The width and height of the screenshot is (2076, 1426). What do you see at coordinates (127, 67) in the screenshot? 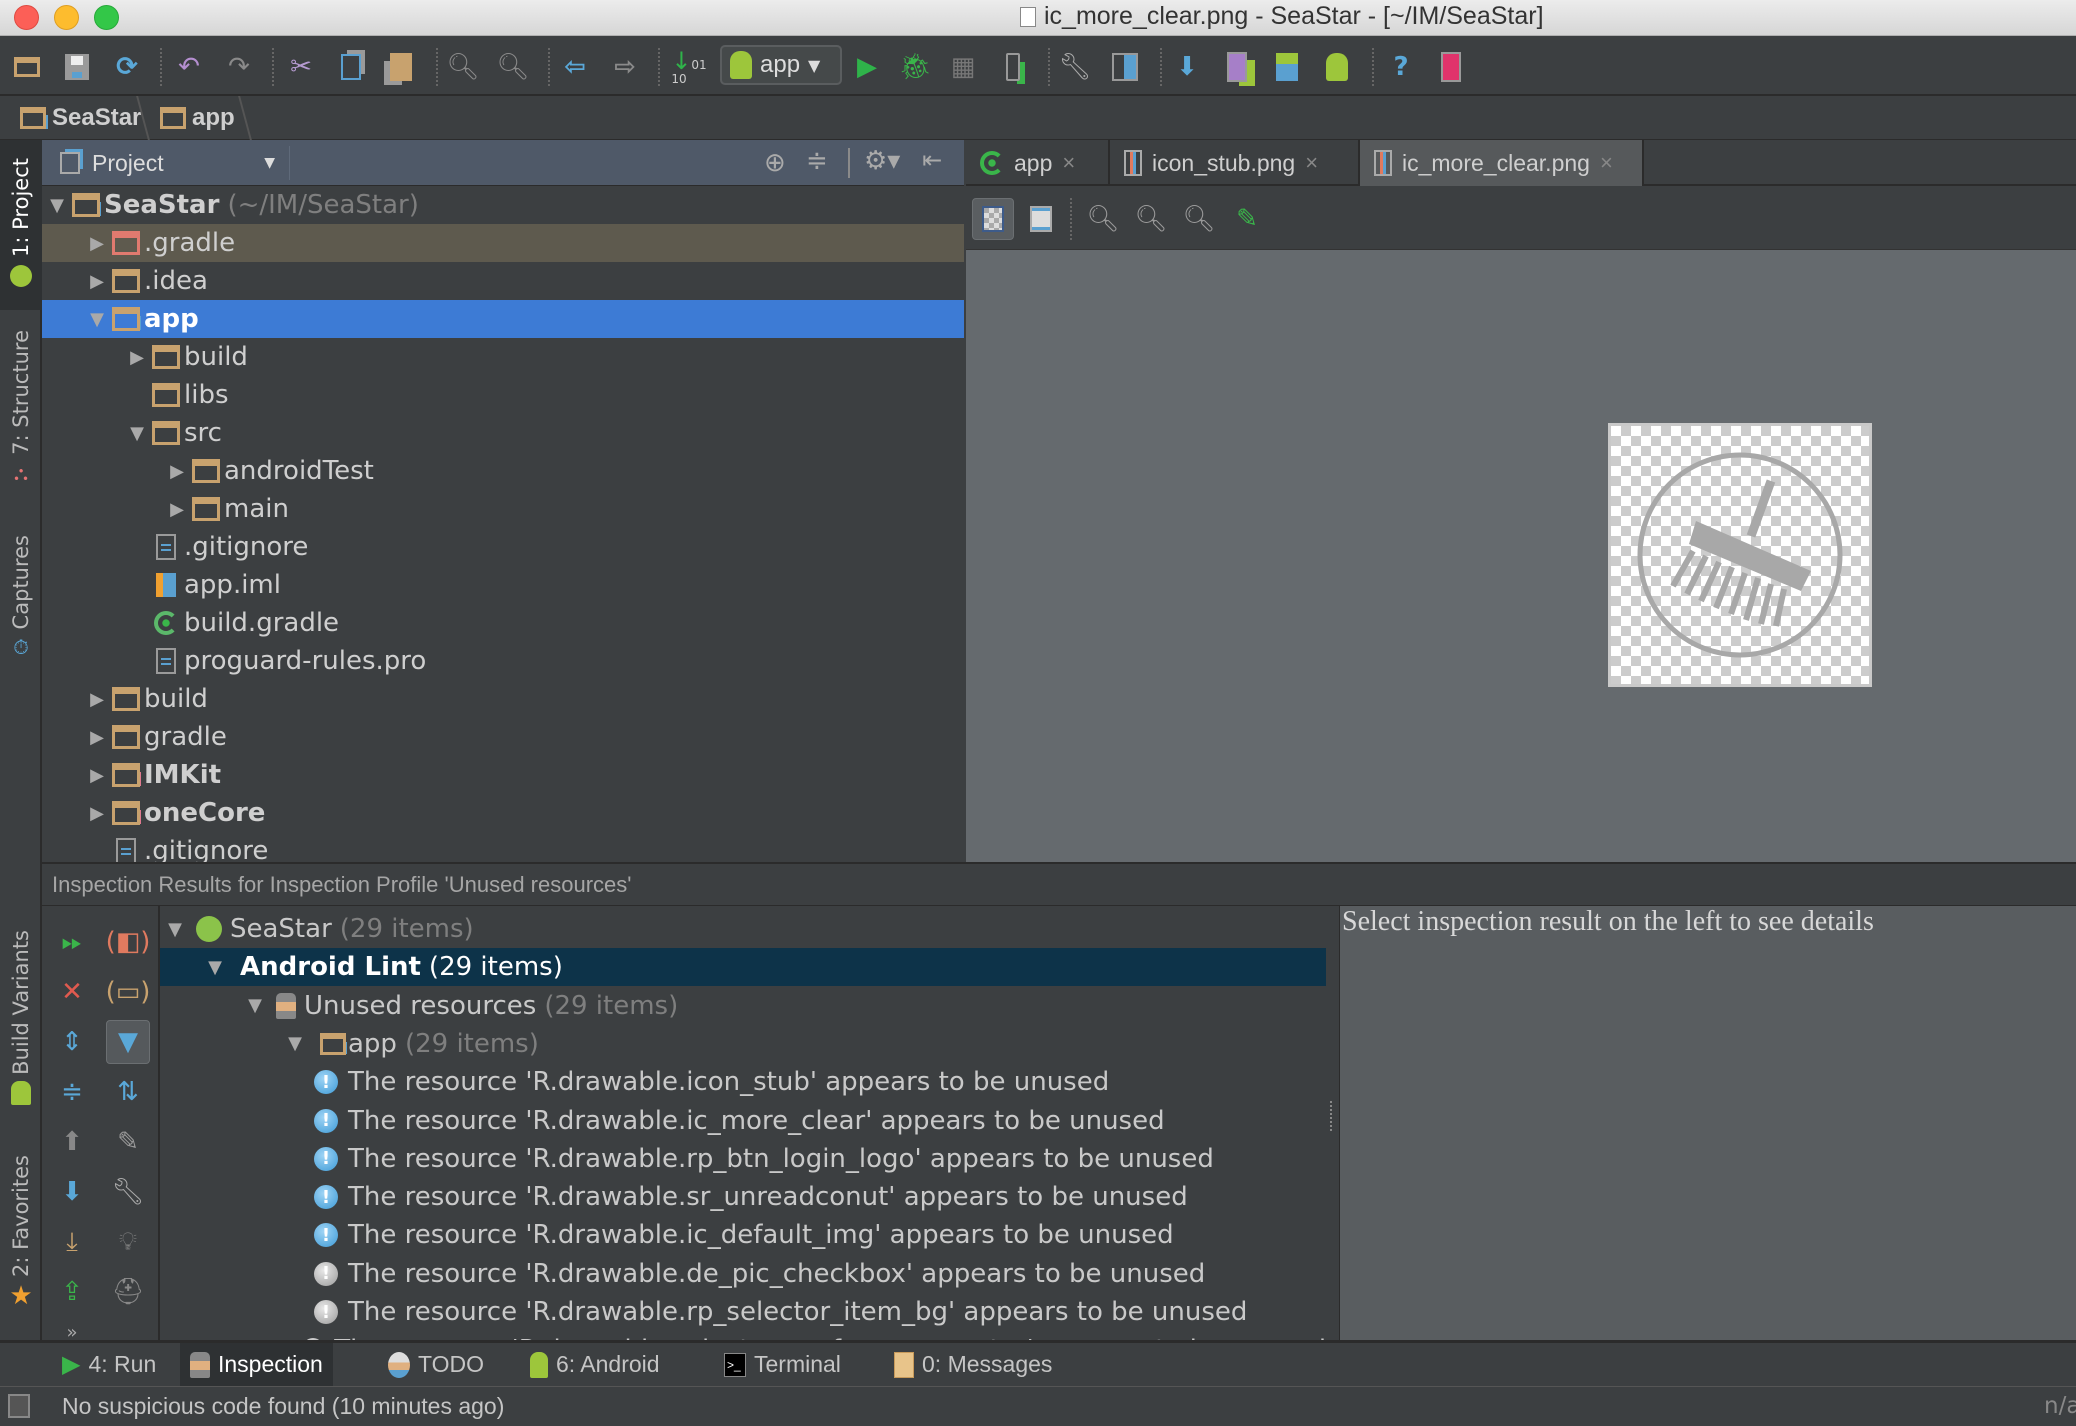
I see `synchronize-button: ⟳` at bounding box center [127, 67].